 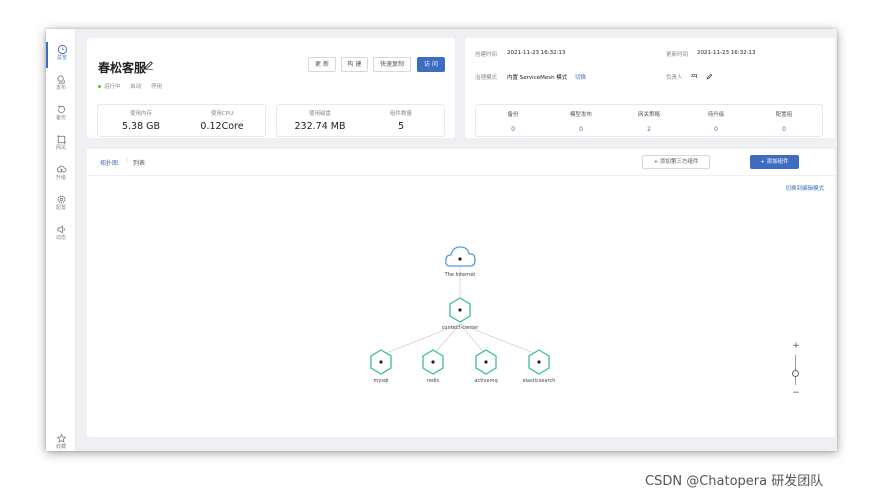 What do you see at coordinates (433, 381) in the screenshot?
I see `node-label: redis` at bounding box center [433, 381].